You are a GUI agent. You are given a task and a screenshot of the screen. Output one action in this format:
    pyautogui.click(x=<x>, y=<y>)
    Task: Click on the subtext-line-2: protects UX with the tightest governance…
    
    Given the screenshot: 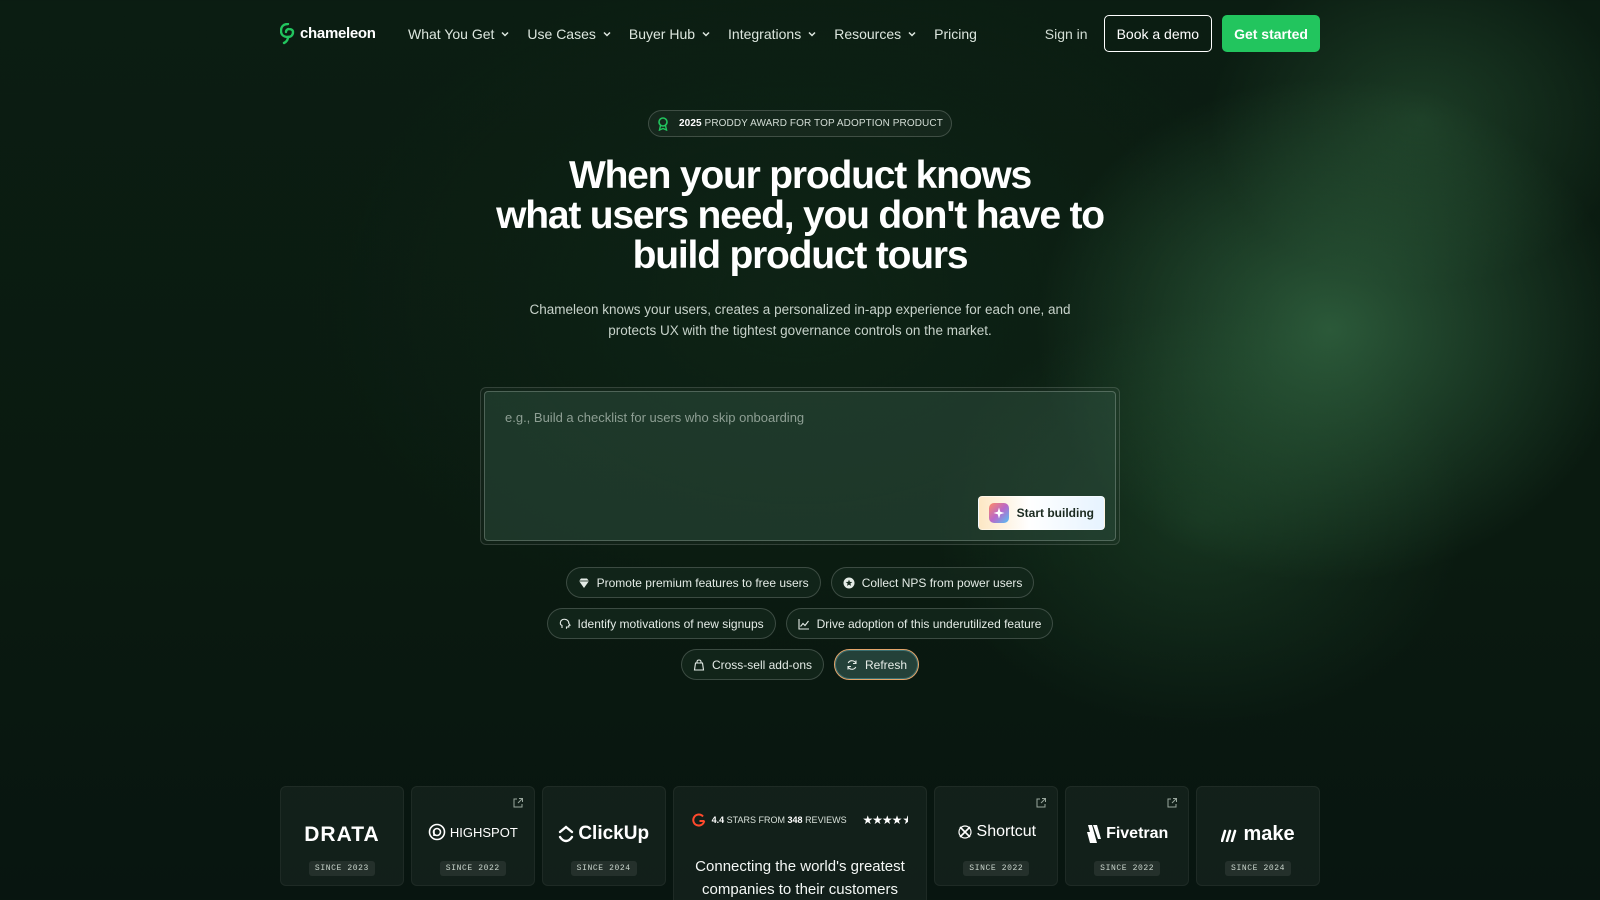 What is the action you would take?
    pyautogui.click(x=800, y=330)
    